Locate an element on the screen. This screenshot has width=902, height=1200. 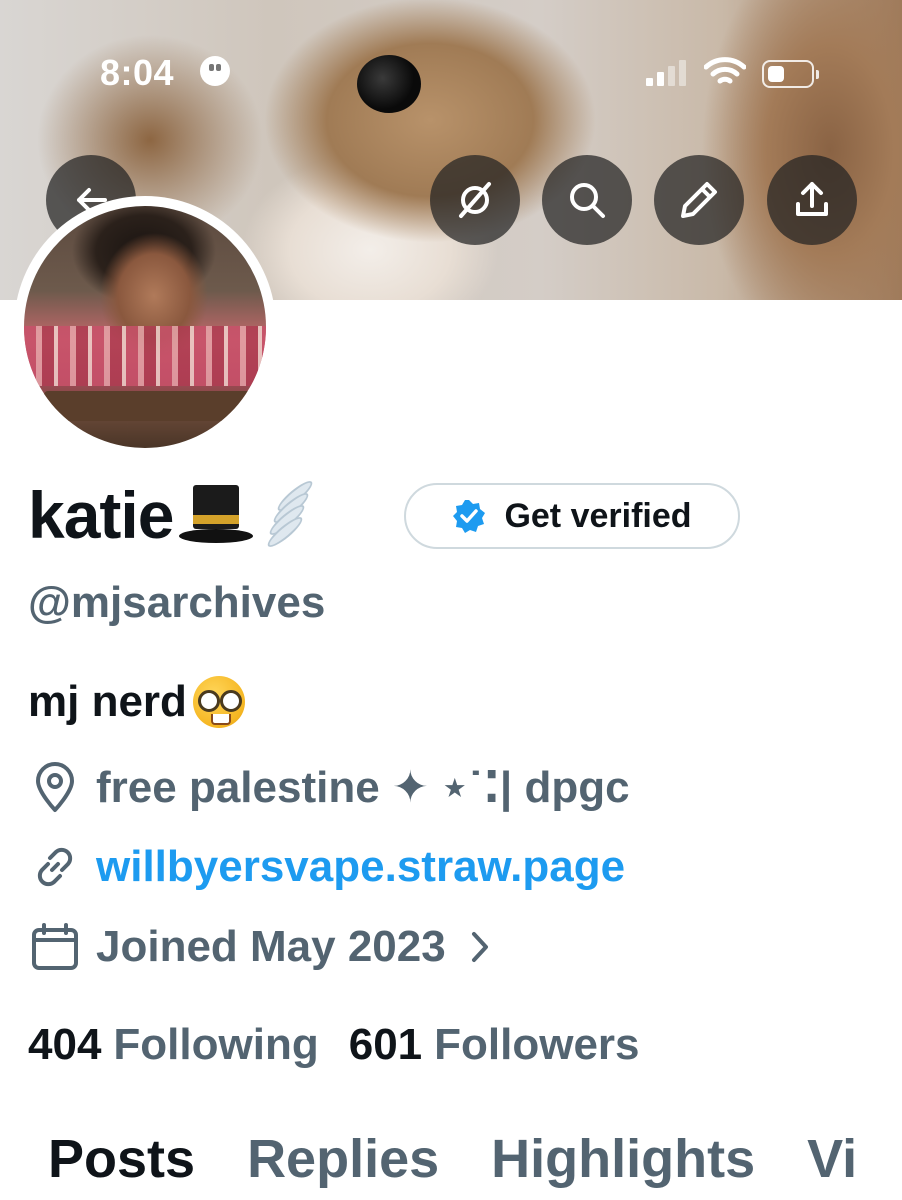
profile-website: willbyersvape.straw.page is located at coordinates (326, 867).